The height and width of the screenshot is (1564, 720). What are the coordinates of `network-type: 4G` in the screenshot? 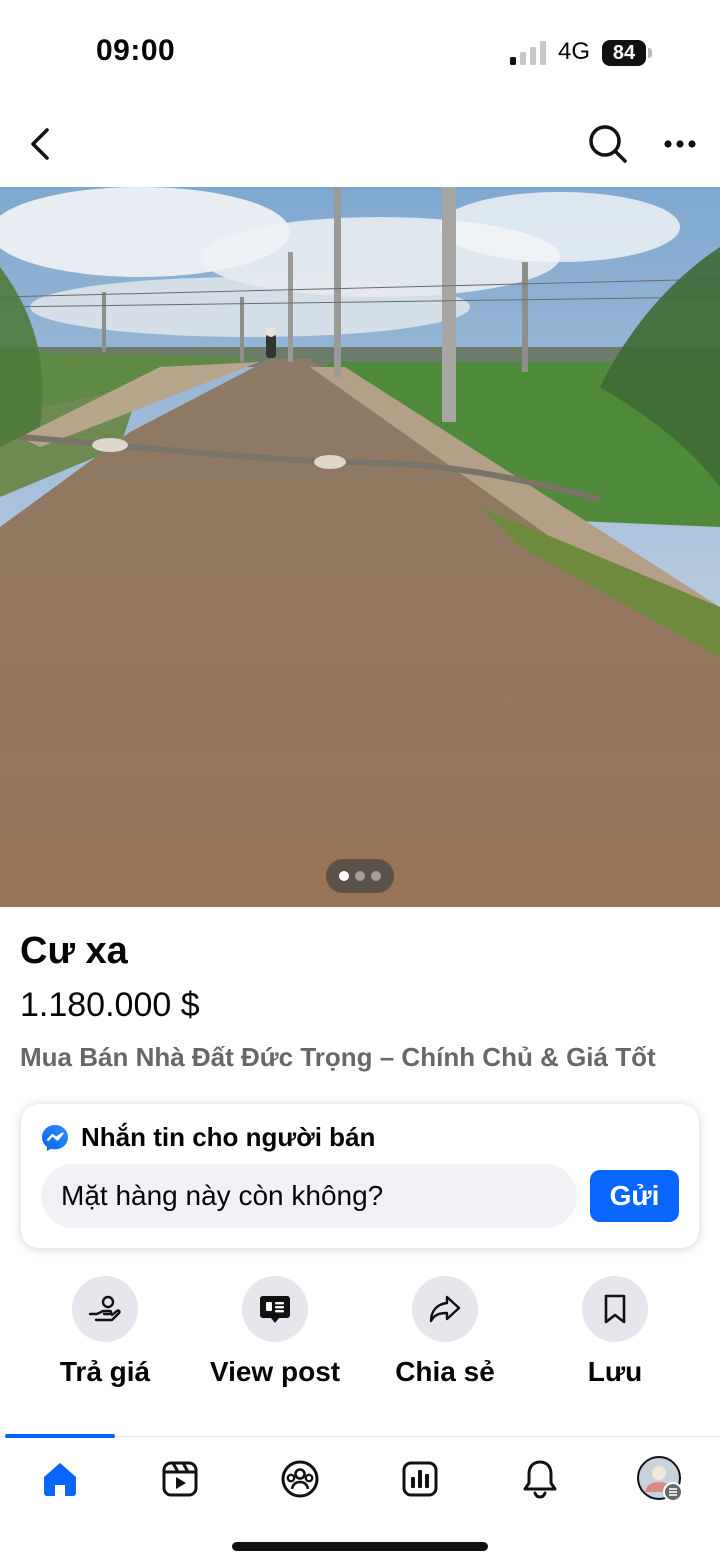 It's located at (574, 51).